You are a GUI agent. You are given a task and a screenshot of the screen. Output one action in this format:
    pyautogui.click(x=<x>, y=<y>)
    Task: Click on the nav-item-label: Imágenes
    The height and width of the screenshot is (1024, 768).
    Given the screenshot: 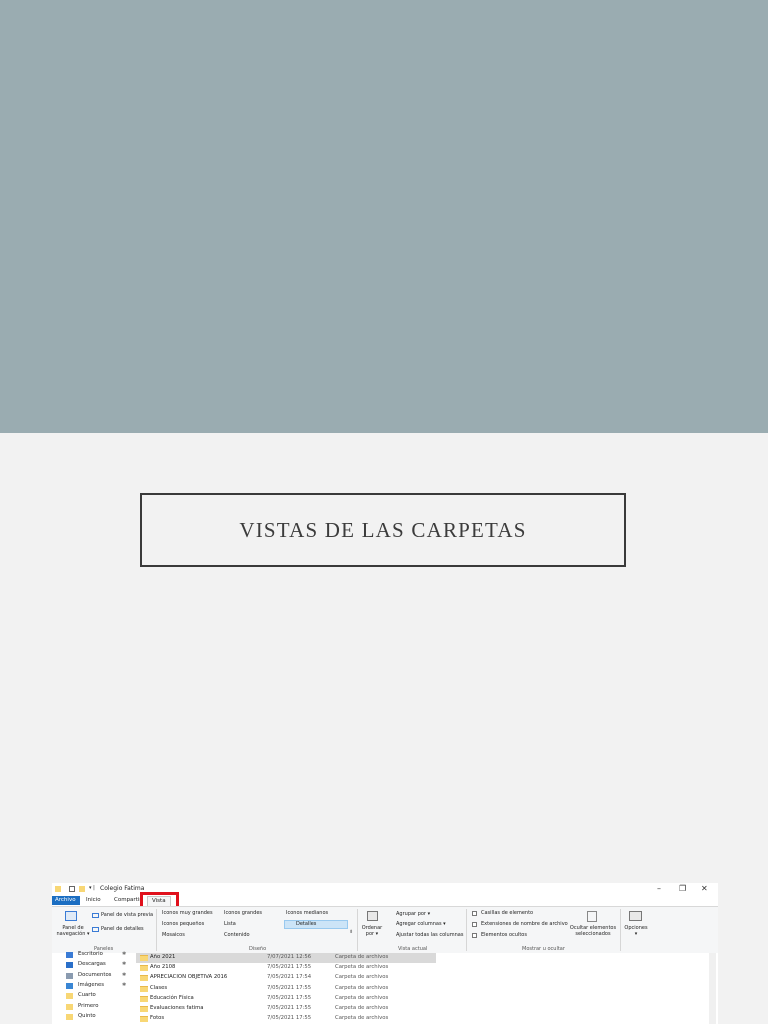 What is the action you would take?
    pyautogui.click(x=91, y=984)
    